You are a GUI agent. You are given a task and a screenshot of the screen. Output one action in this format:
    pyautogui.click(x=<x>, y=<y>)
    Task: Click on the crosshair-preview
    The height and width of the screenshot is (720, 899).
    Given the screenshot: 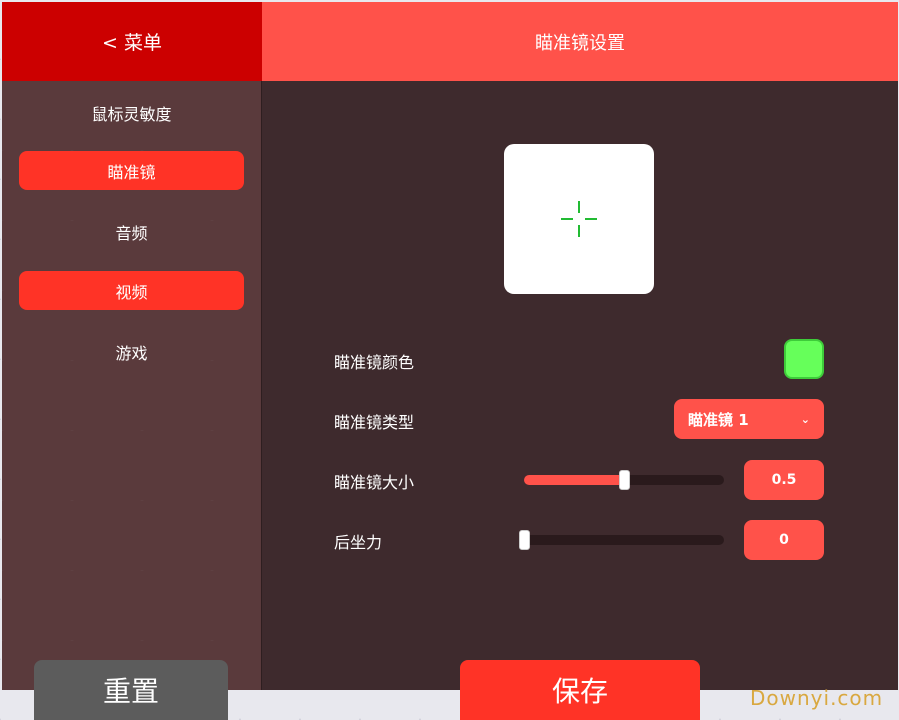 What is the action you would take?
    pyautogui.click(x=579, y=219)
    